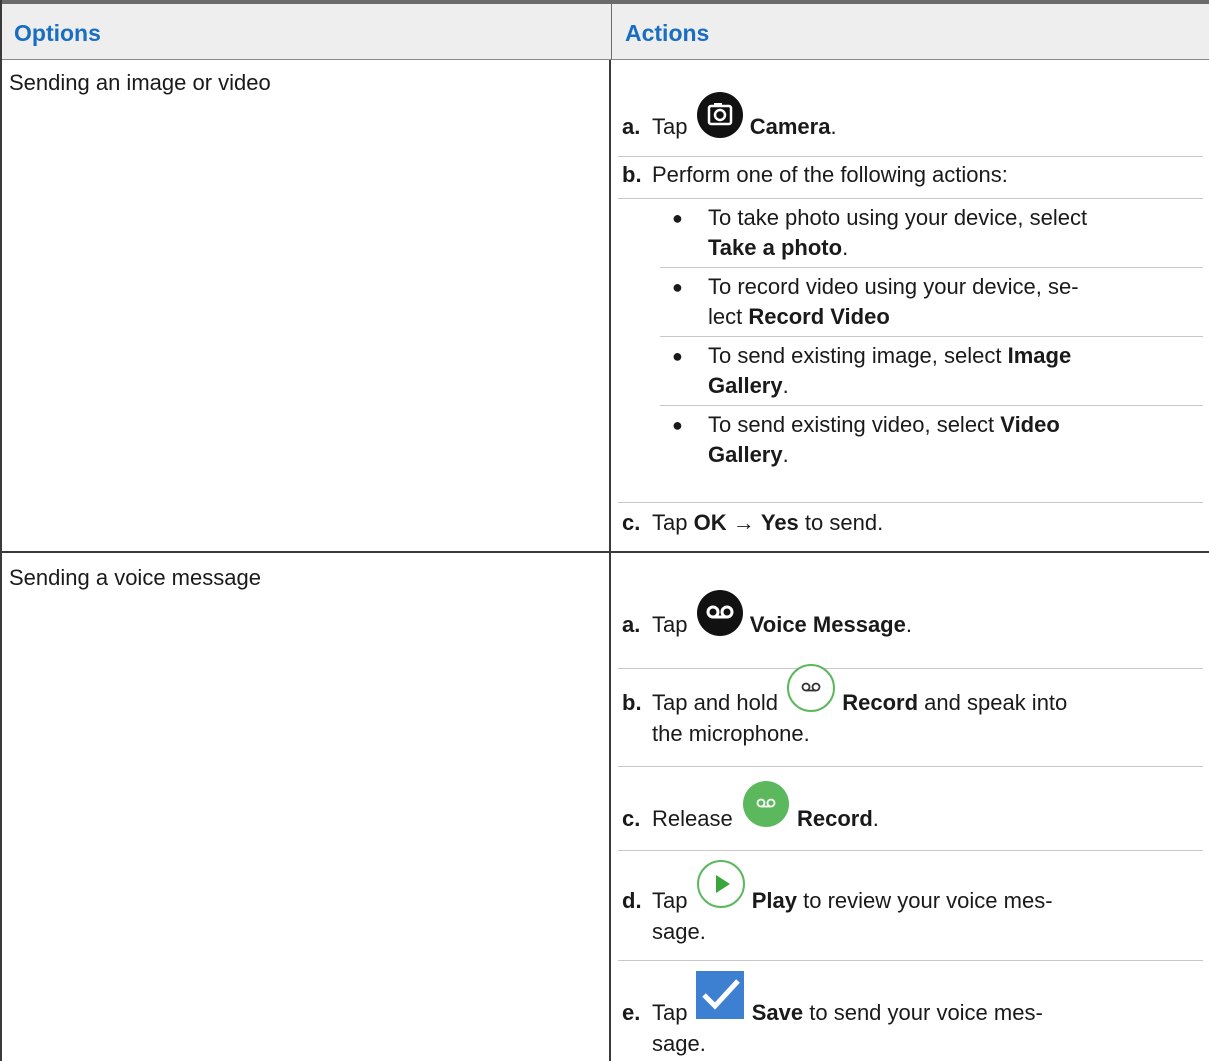  I want to click on header-actions-label: Actions, so click(667, 33).